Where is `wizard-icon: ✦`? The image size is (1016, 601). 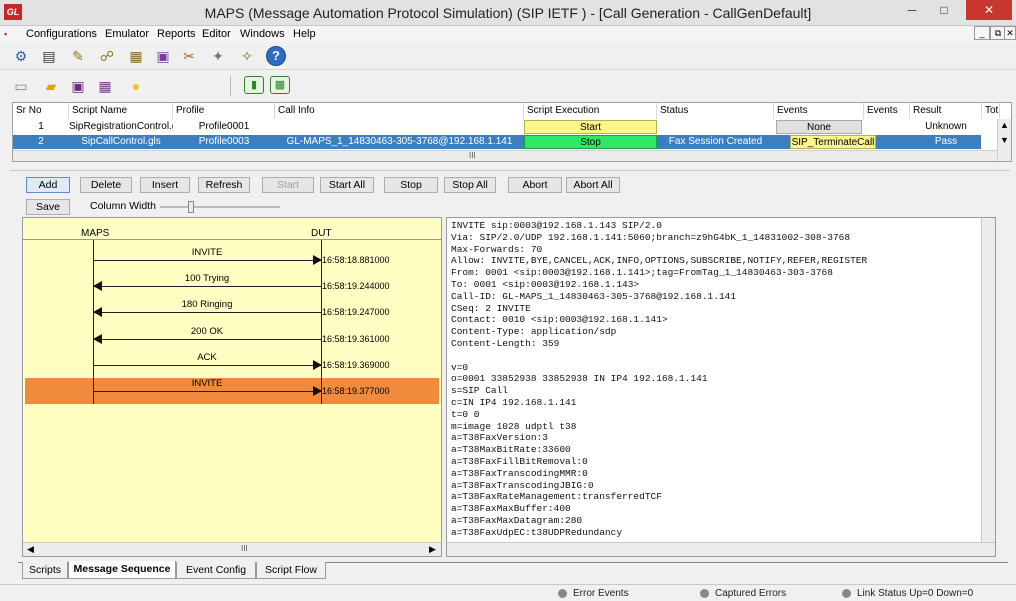 wizard-icon: ✦ is located at coordinates (218, 56).